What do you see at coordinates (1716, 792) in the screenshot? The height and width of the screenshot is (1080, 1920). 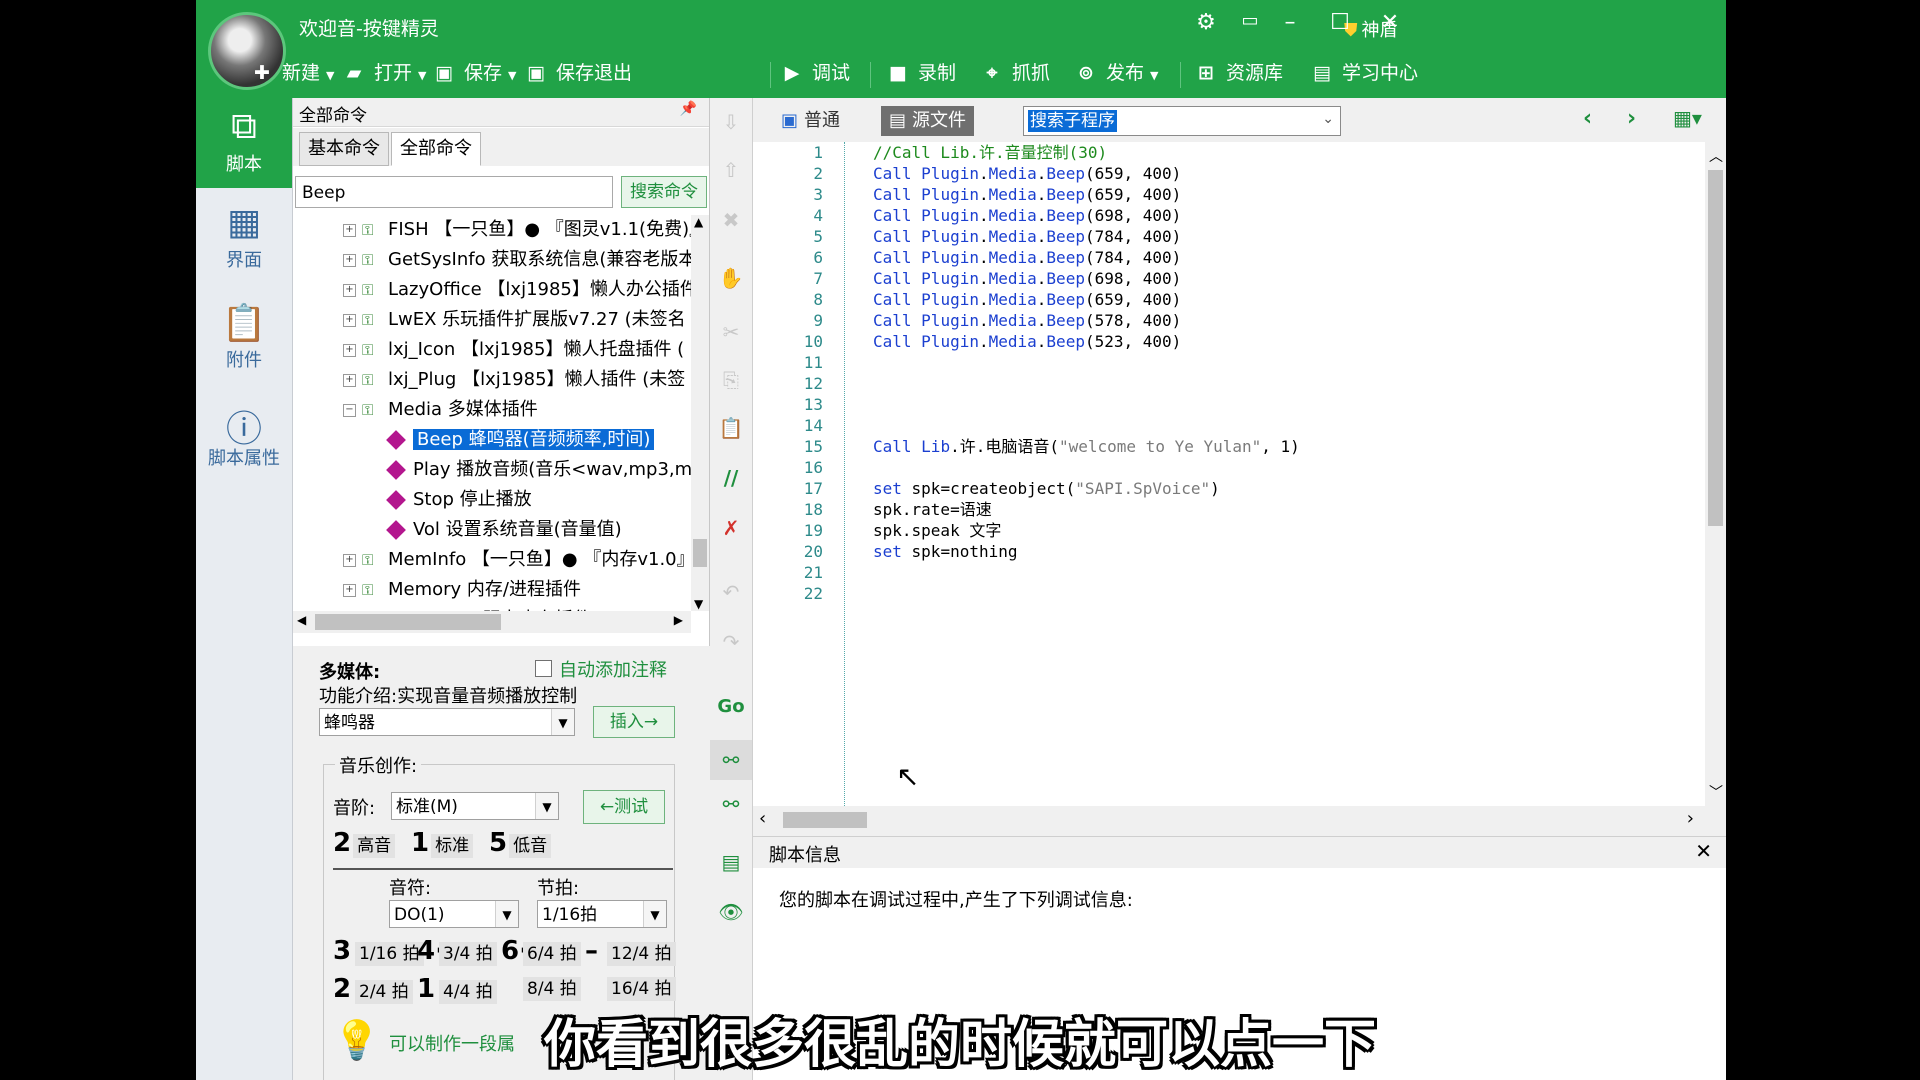 I see `scroll-down-icon: ﹀` at bounding box center [1716, 792].